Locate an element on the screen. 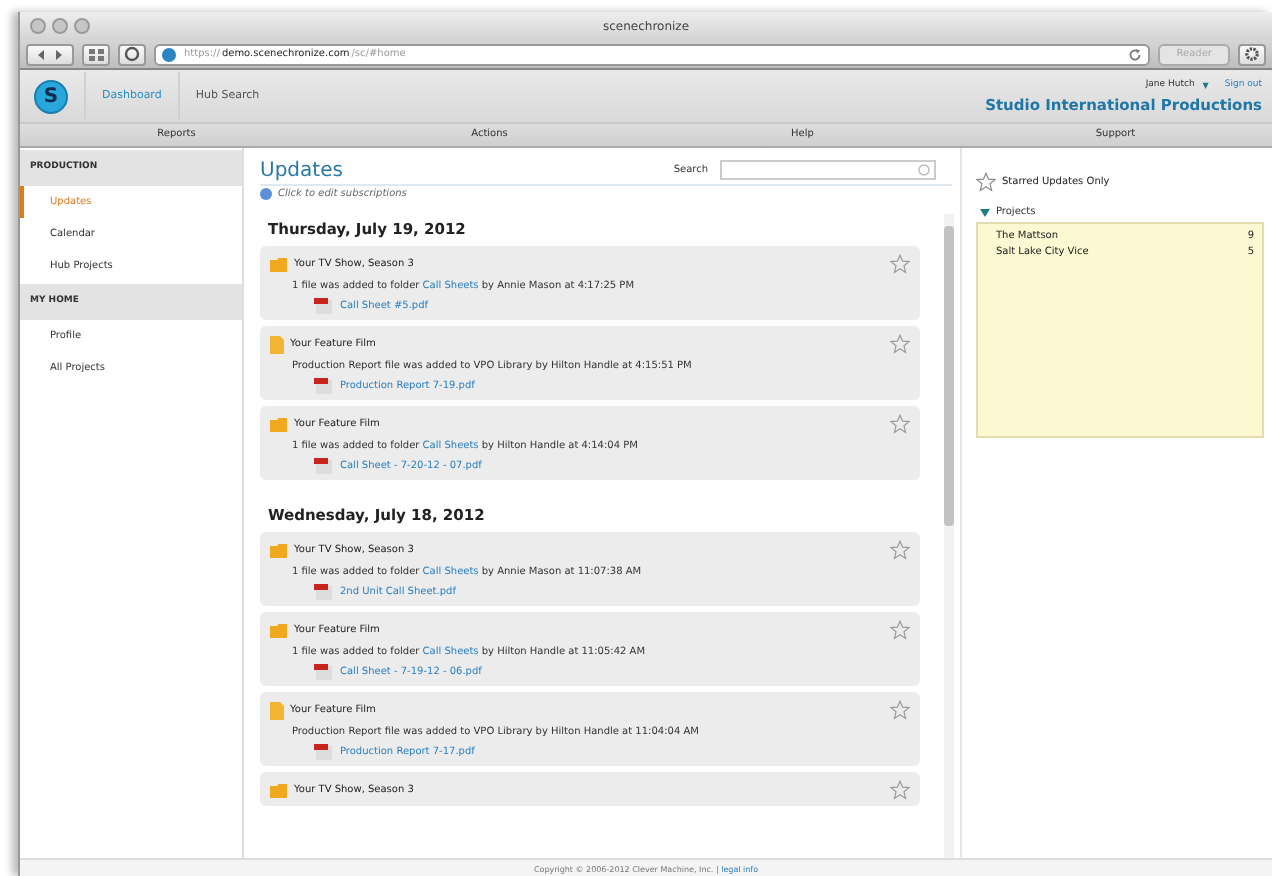 This screenshot has height=876, width=1272. globe-icon is located at coordinates (266, 194).